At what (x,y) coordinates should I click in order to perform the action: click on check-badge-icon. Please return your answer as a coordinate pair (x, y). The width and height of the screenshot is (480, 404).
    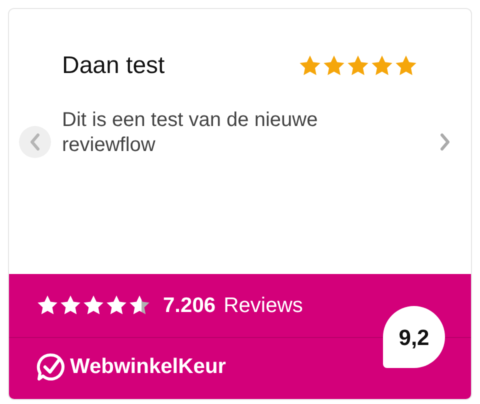
    Looking at the image, I should click on (51, 367).